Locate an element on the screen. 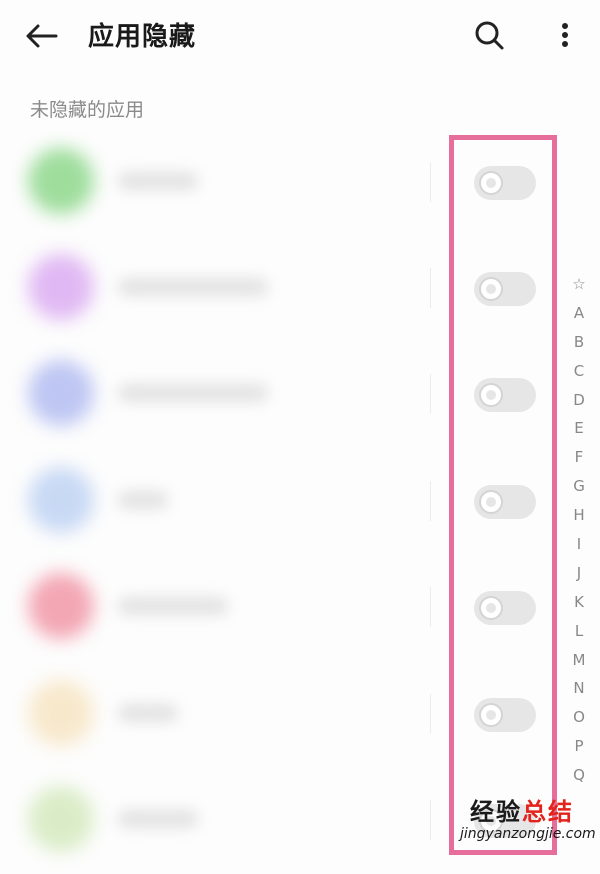 Image resolution: width=600 pixels, height=874 pixels. search-button is located at coordinates (490, 36).